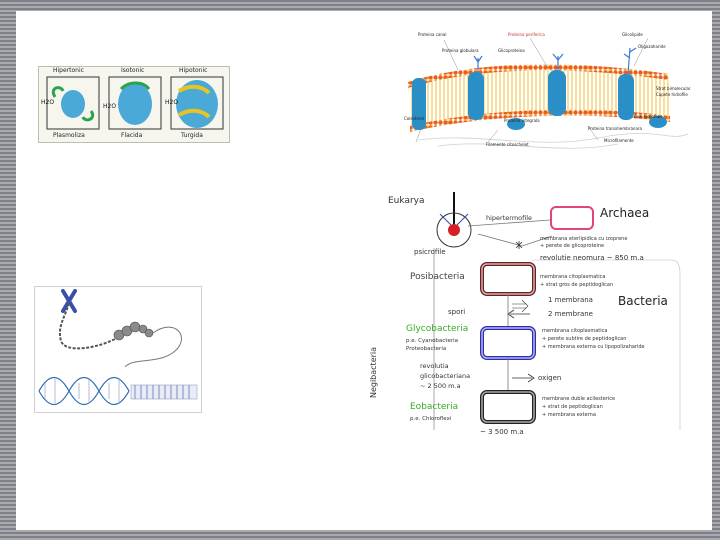 Image resolution: width=720 pixels, height=540 pixels. I want to click on membrane-label-n: Microfilamente, so click(619, 140).